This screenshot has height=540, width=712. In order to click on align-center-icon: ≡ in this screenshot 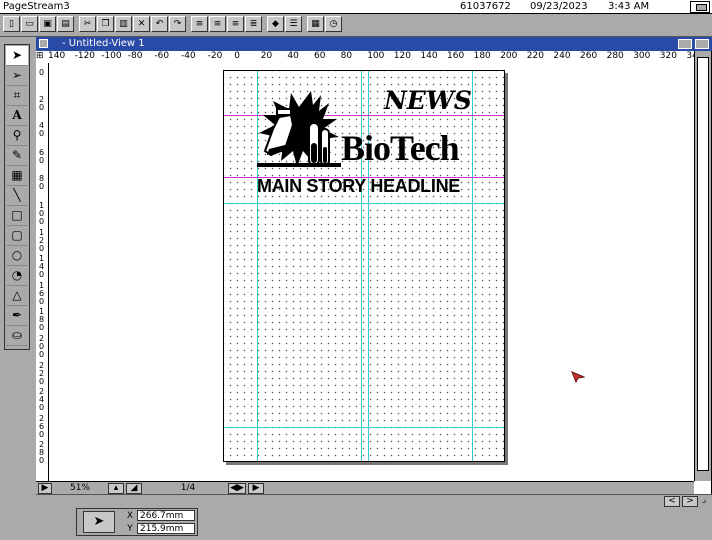, I will do `click(217, 24)`.